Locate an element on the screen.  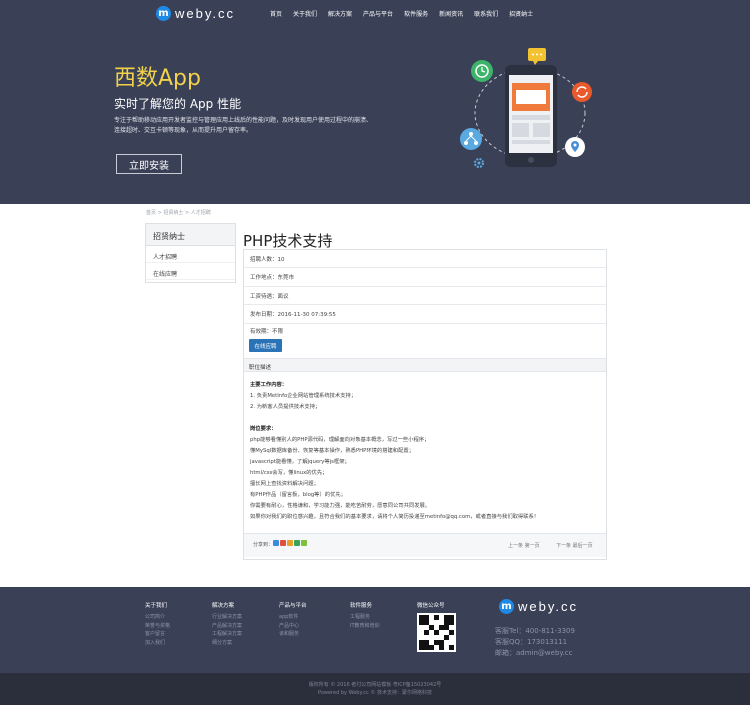
nav-item-products: 产品与平台 is located at coordinates (378, 13).